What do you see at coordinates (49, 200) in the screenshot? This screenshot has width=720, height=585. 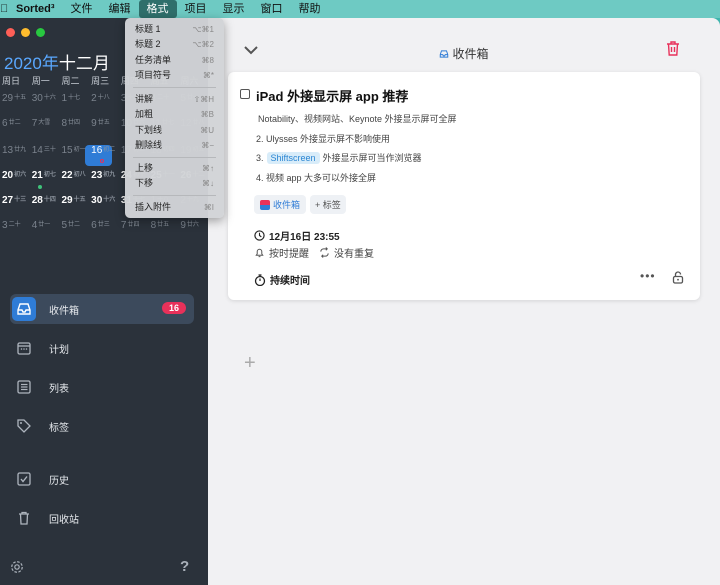 I see `lunar-date: 十四` at bounding box center [49, 200].